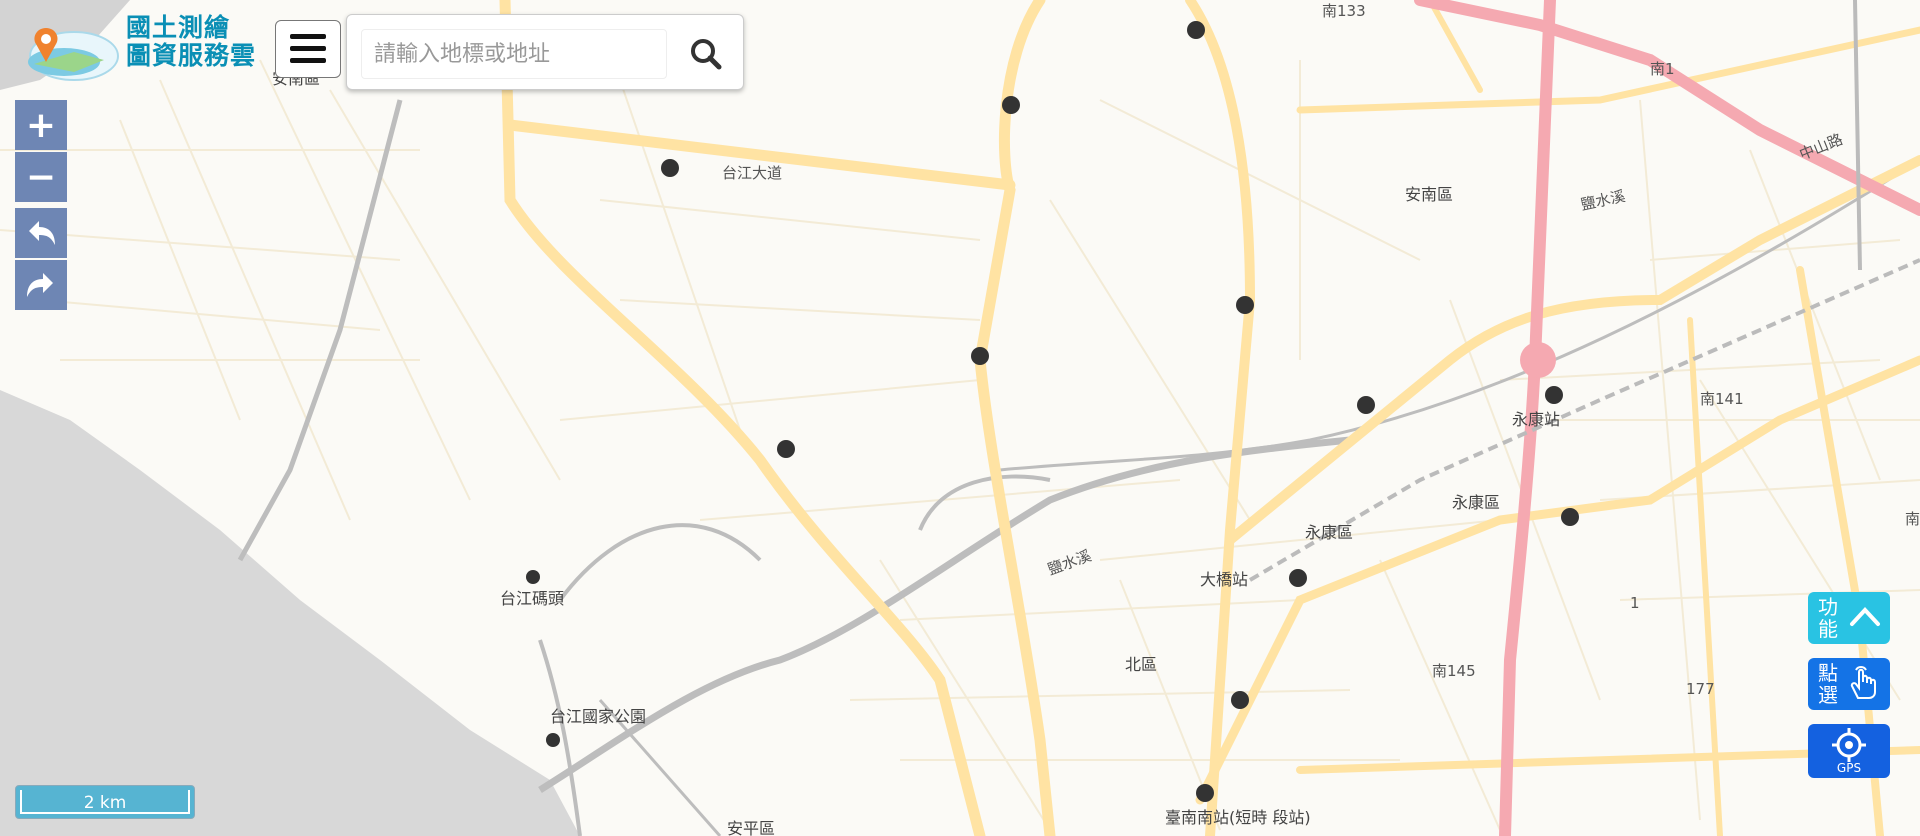 This screenshot has width=1920, height=836. What do you see at coordinates (191, 55) in the screenshot?
I see `logo-line-2: 圖資服務雲` at bounding box center [191, 55].